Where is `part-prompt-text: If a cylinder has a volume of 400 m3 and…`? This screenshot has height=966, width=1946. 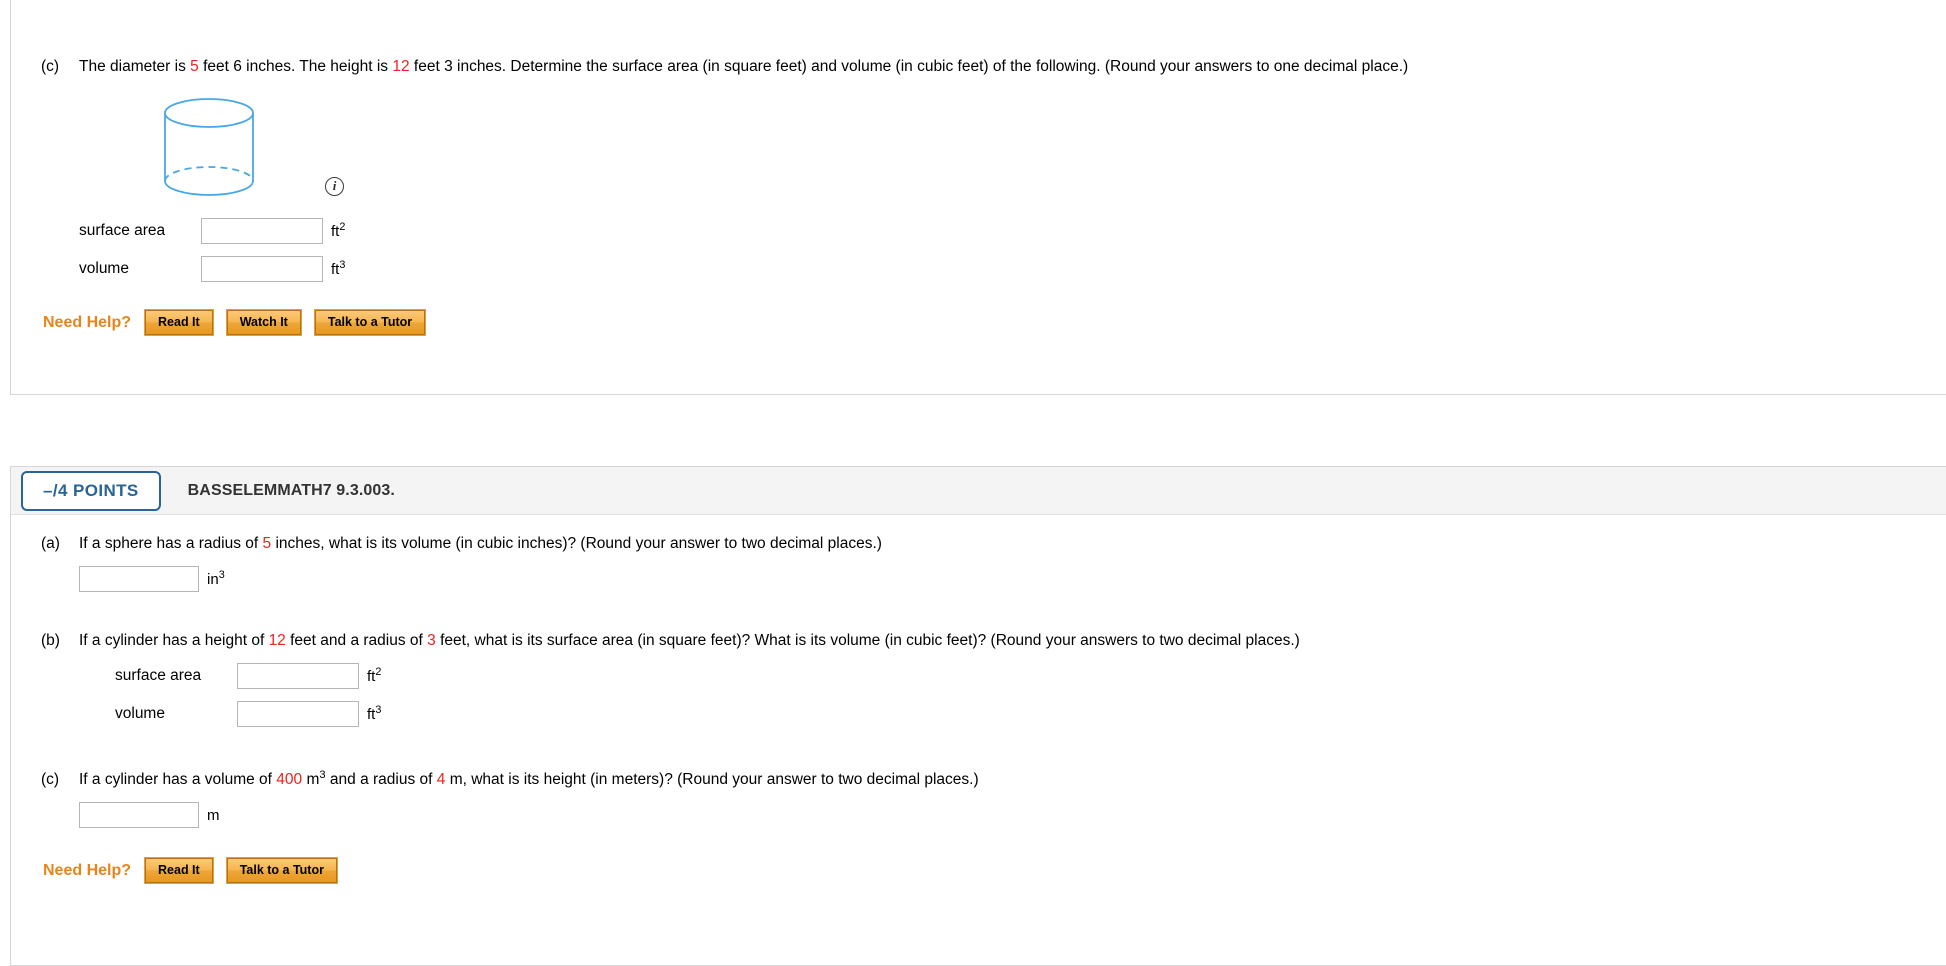
part-prompt-text: If a cylinder has a volume of 400 m3 and… is located at coordinates (1012, 779).